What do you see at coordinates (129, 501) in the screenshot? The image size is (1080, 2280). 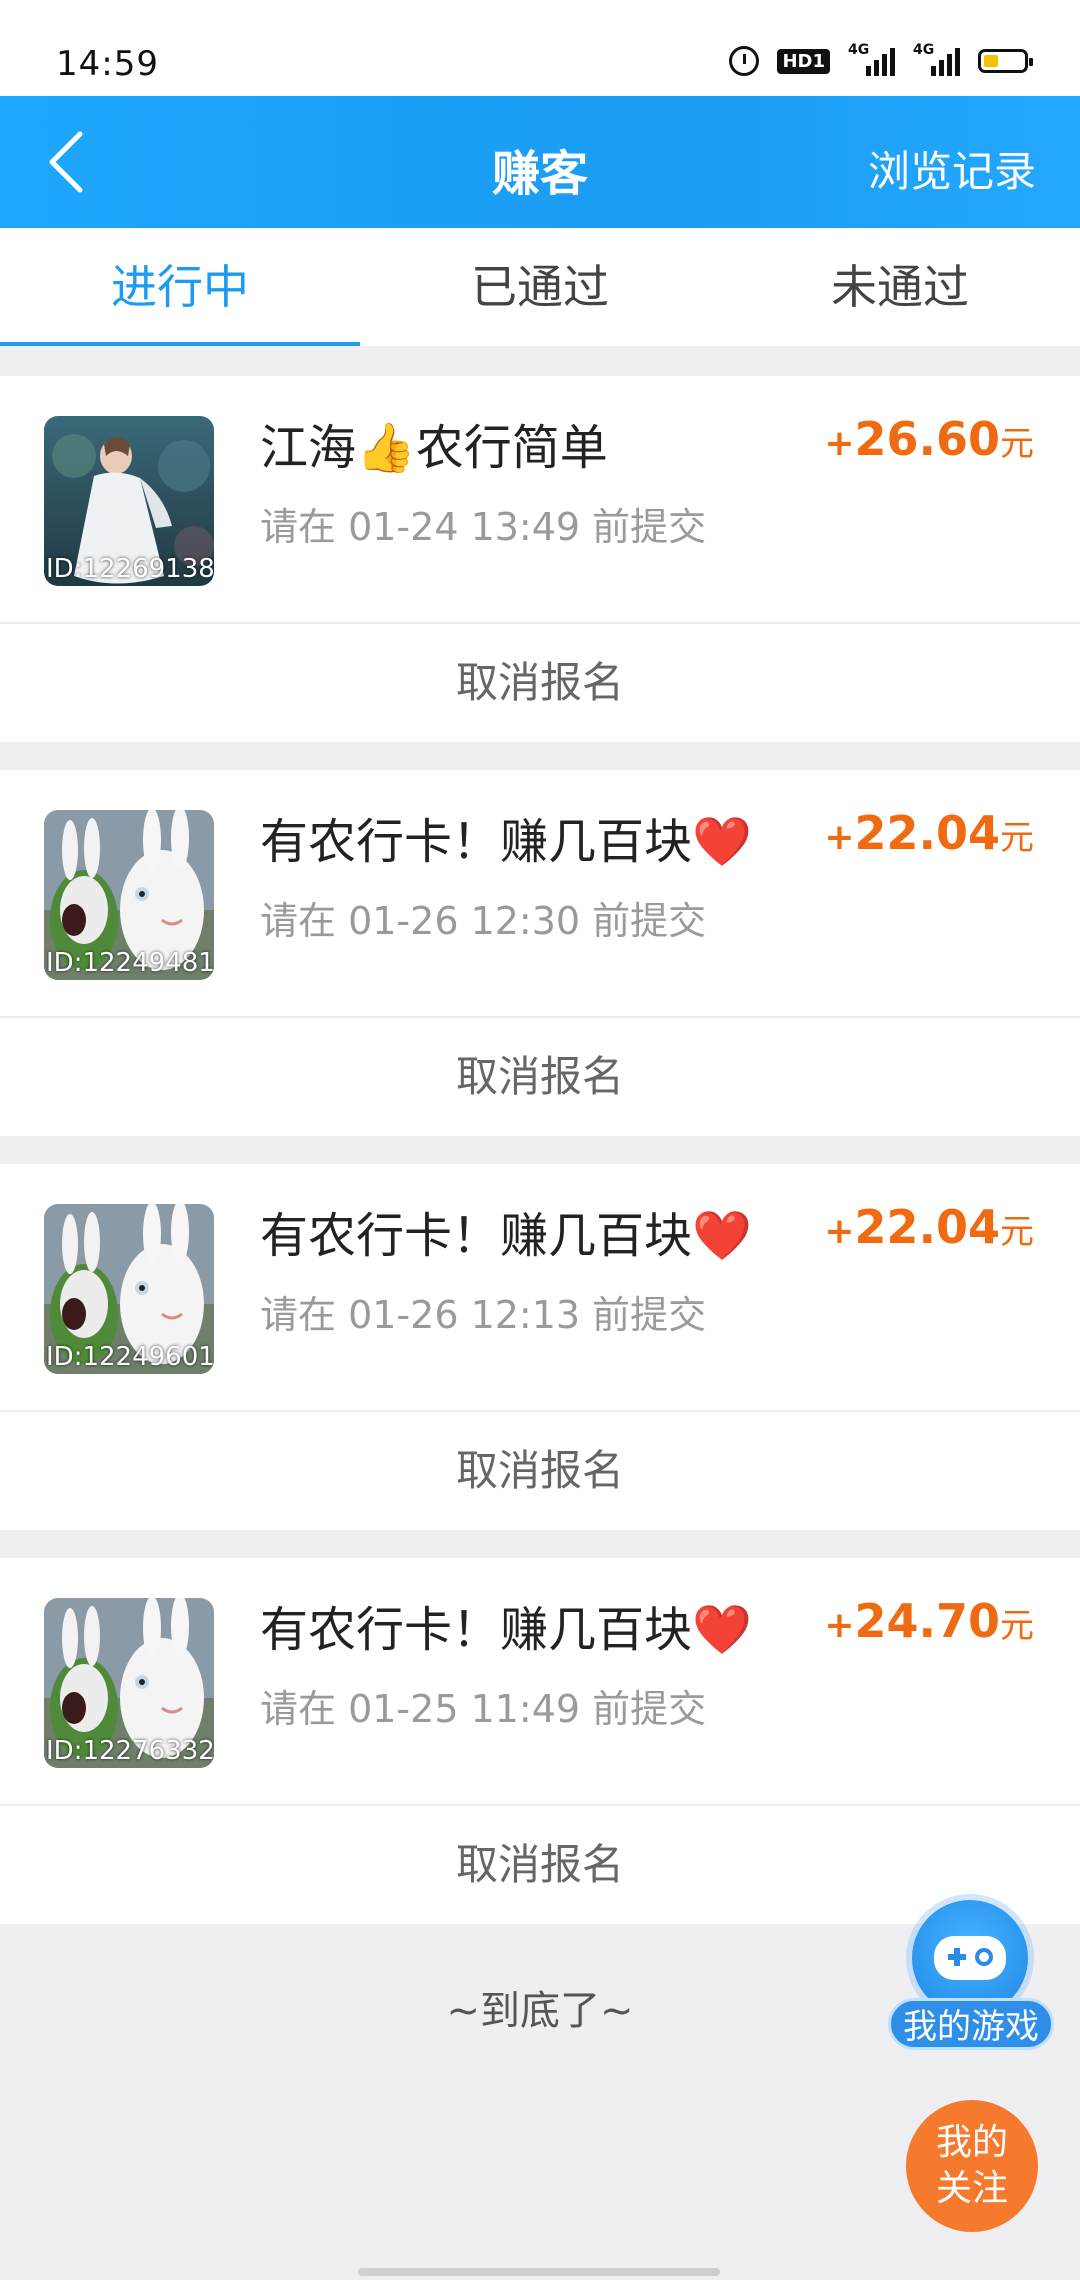 I see `task-thumbnail: ID:12269138` at bounding box center [129, 501].